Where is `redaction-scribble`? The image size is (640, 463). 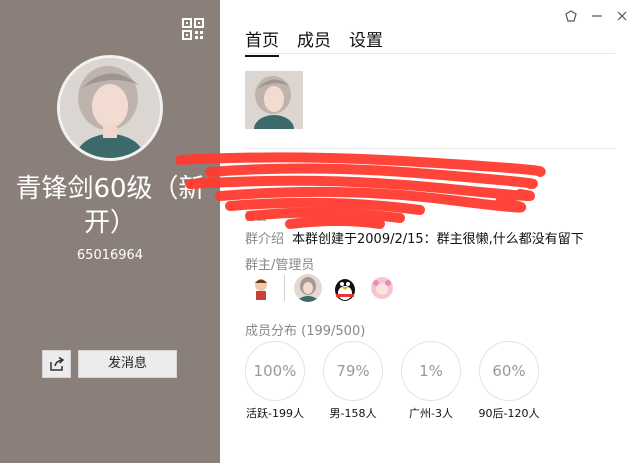
redaction-scribble is located at coordinates (360, 190).